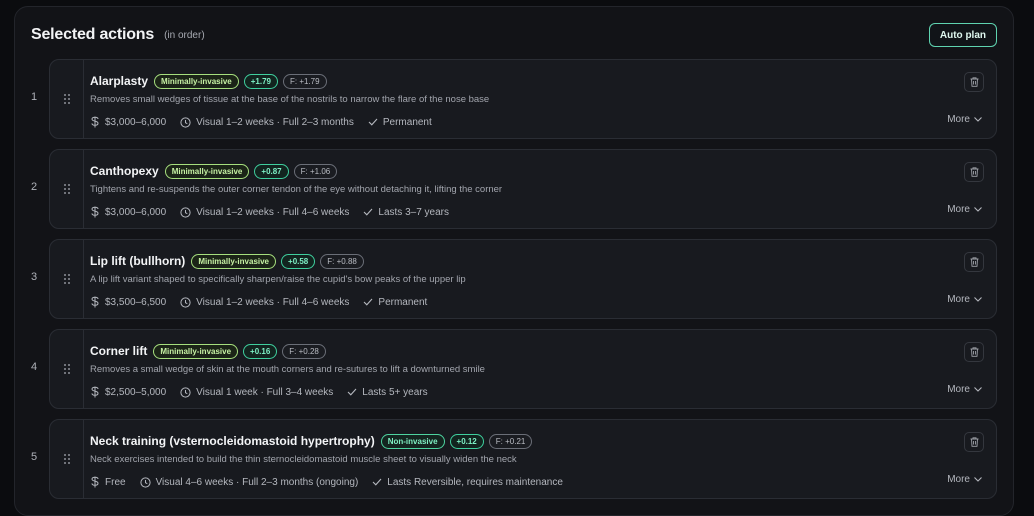 This screenshot has width=1034, height=516. I want to click on cost-meta: $3,000–6,000, so click(128, 212).